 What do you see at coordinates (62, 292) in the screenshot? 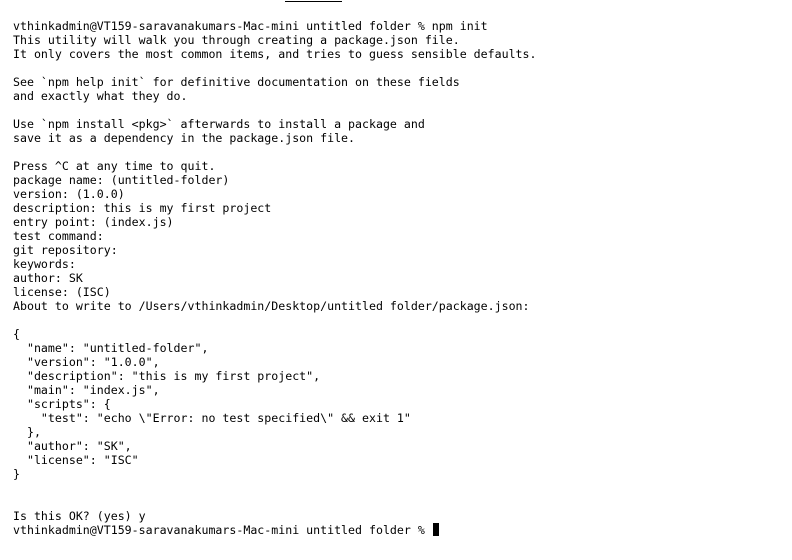
I see `terminal-line: license: (ISC)` at bounding box center [62, 292].